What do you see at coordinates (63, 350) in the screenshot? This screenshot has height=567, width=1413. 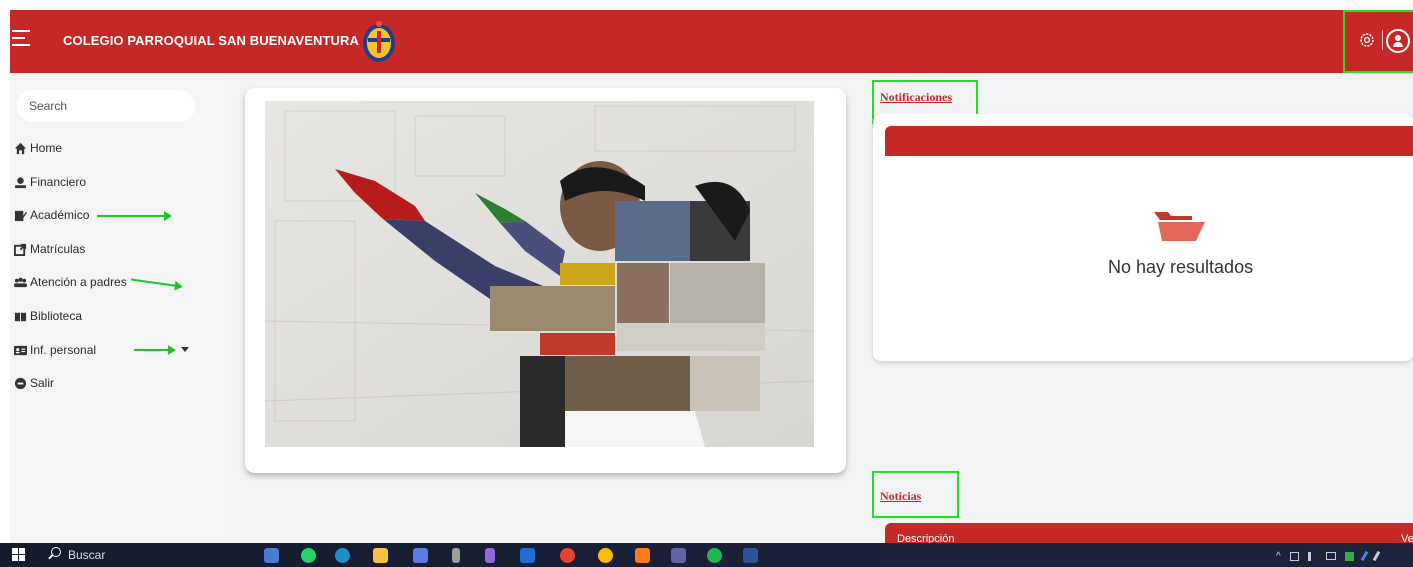 I see `sidebar-item-label: Inf. personal` at bounding box center [63, 350].